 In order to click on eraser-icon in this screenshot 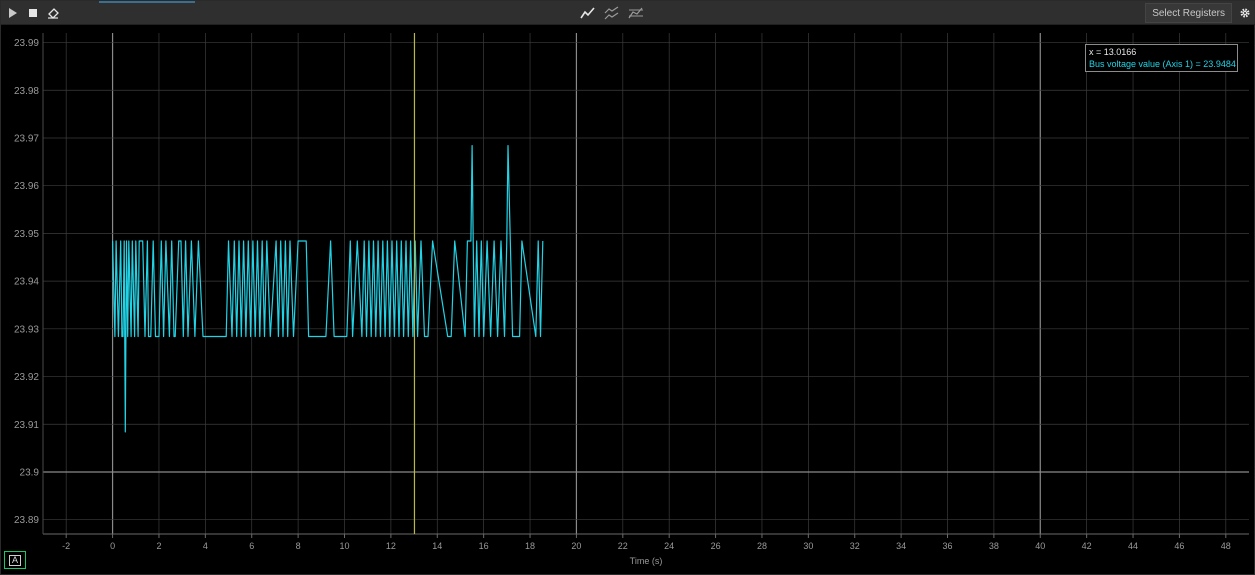, I will do `click(53, 13)`.